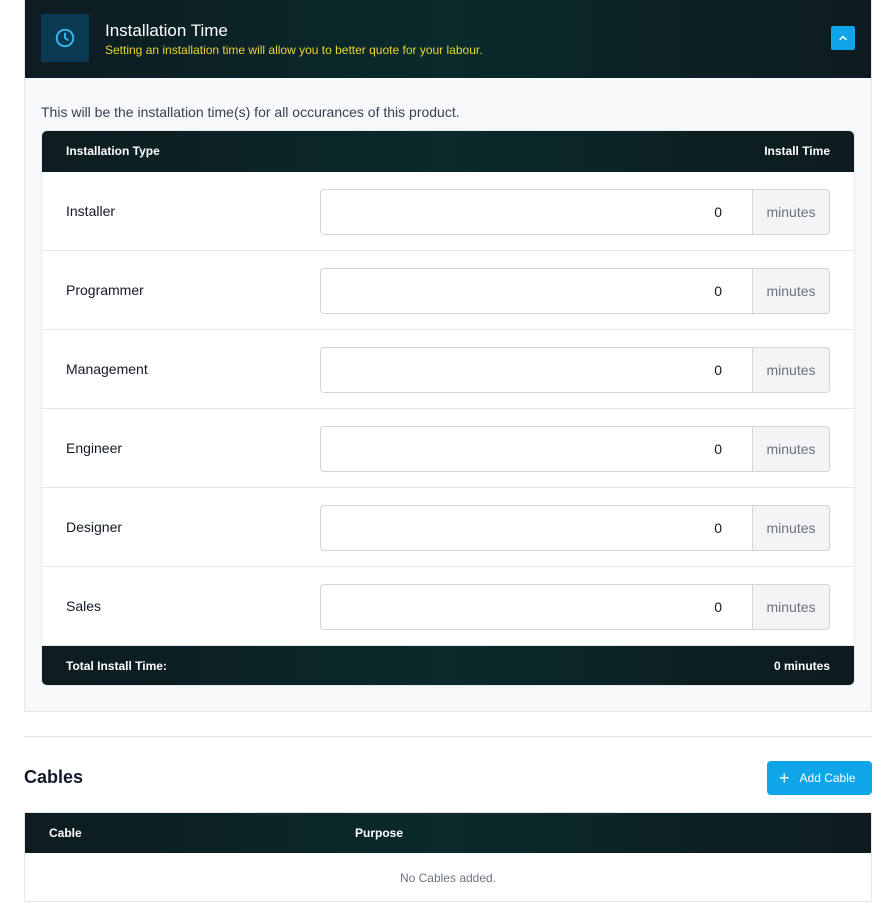 This screenshot has width=890, height=906. I want to click on installer-minutes-input, so click(536, 212).